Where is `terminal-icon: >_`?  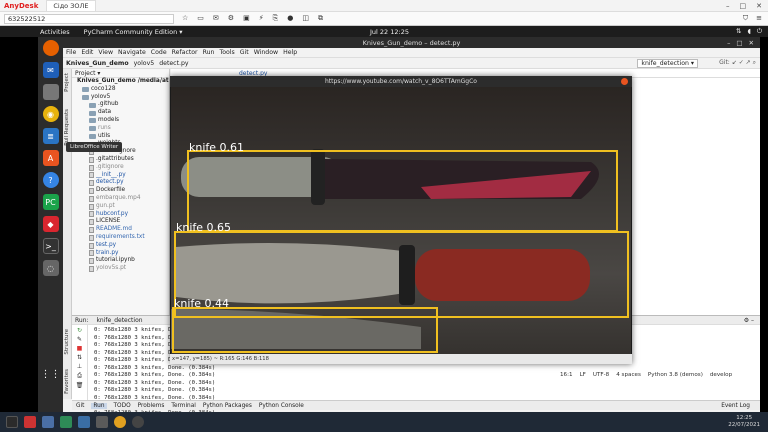 terminal-icon: >_ is located at coordinates (50, 246).